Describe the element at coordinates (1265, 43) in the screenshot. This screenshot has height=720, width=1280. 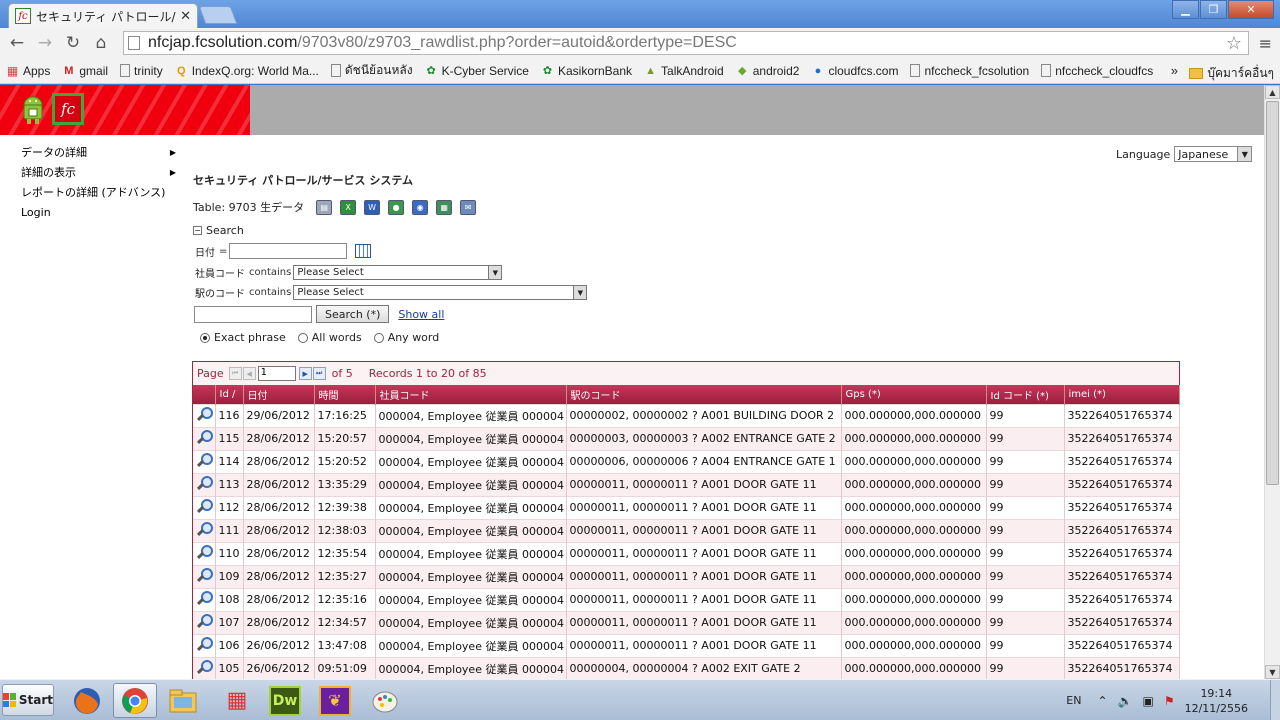
I see `chrome-menu-icon: ≡` at that location.